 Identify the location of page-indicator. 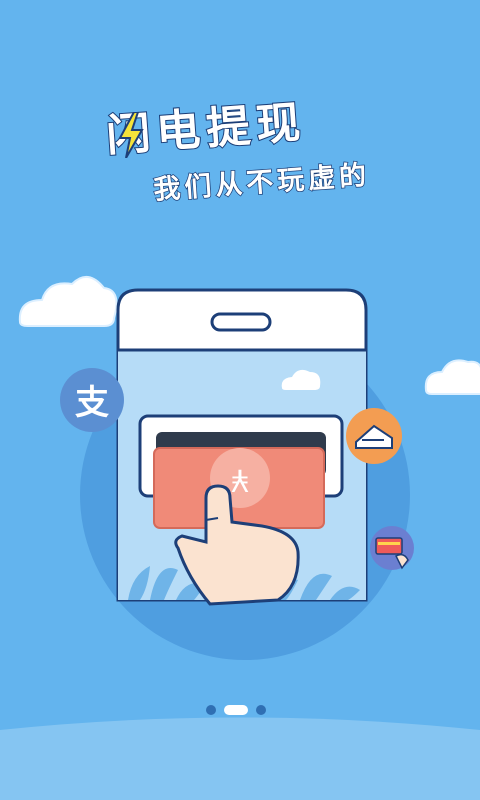
(236, 710).